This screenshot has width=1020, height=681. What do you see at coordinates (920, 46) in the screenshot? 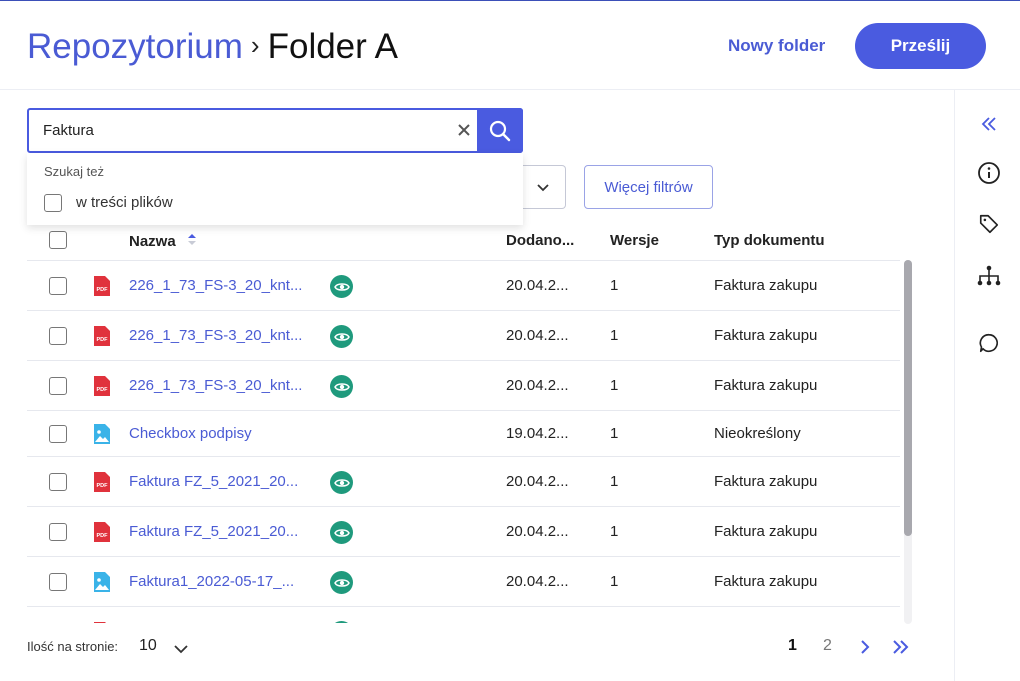
I see `upload-button: Prześlij` at bounding box center [920, 46].